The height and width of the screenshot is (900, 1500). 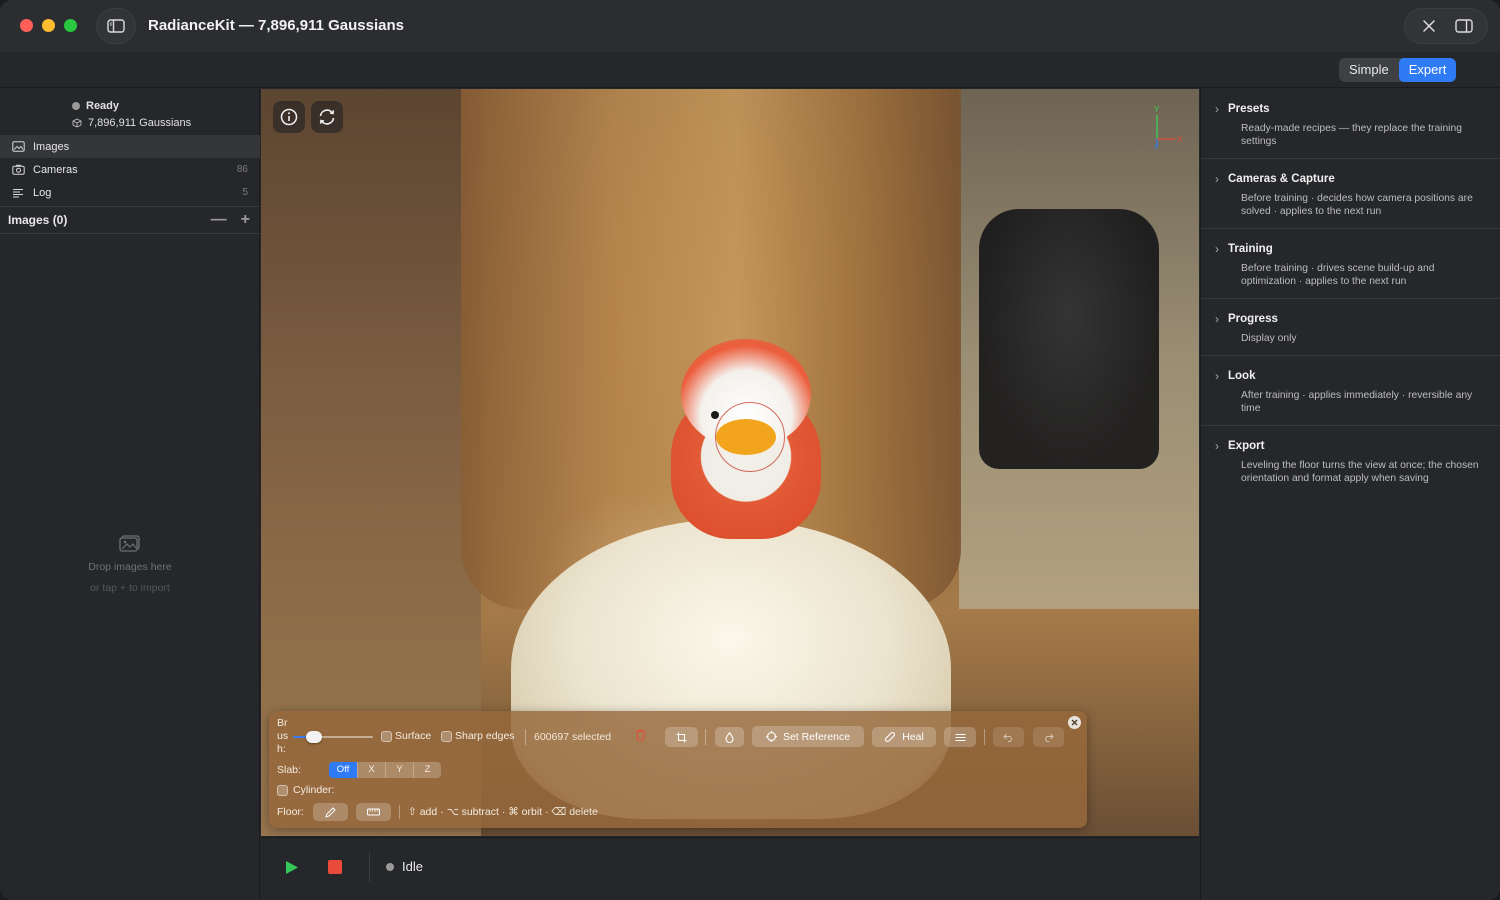 What do you see at coordinates (1350, 327) in the screenshot?
I see `inspector-section-progress: › Progress Display only` at bounding box center [1350, 327].